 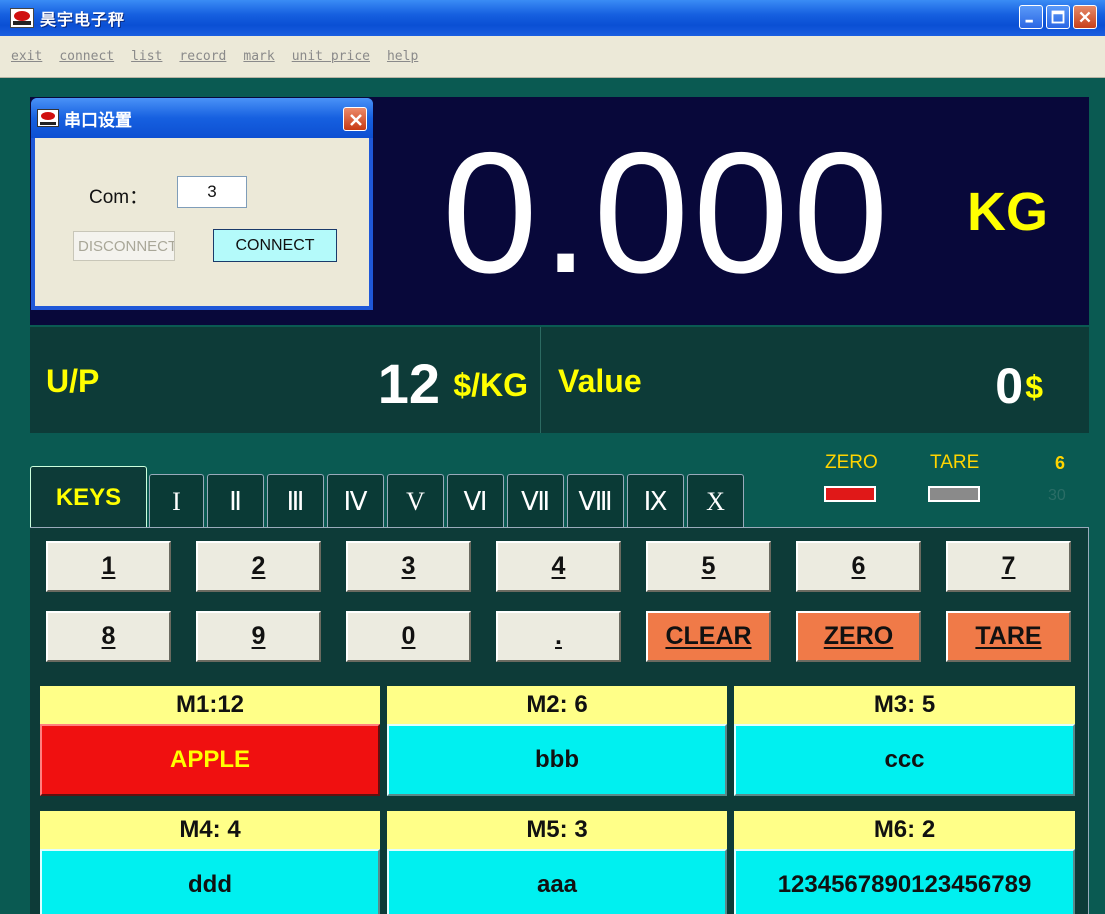 What do you see at coordinates (83, 20) in the screenshot?
I see `window-title: 昊宇电子秤` at bounding box center [83, 20].